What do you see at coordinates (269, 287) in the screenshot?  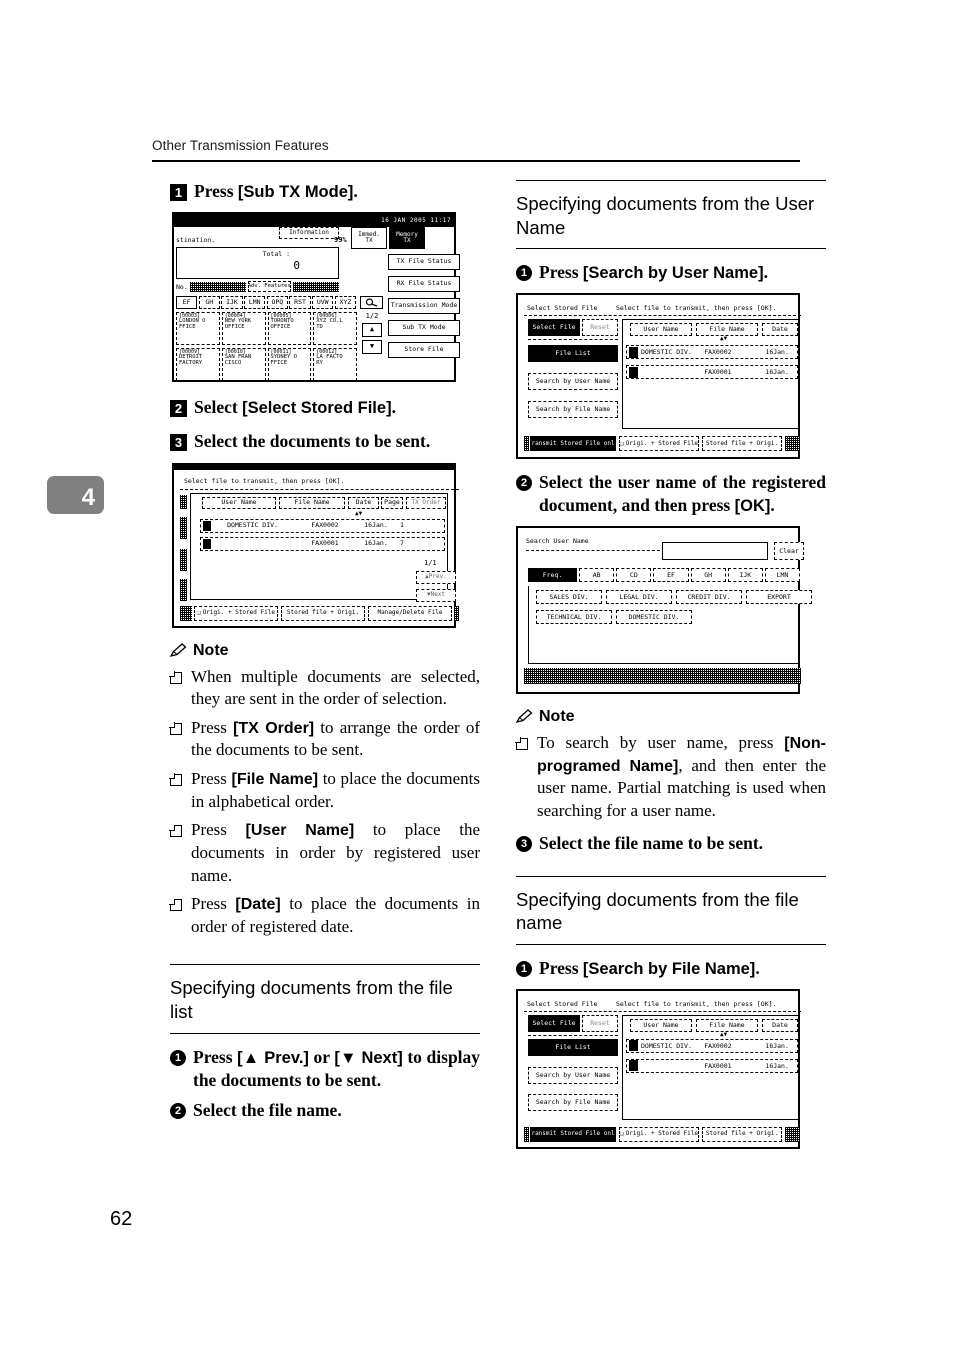 I see `adv-features-button: Adv. Features` at bounding box center [269, 287].